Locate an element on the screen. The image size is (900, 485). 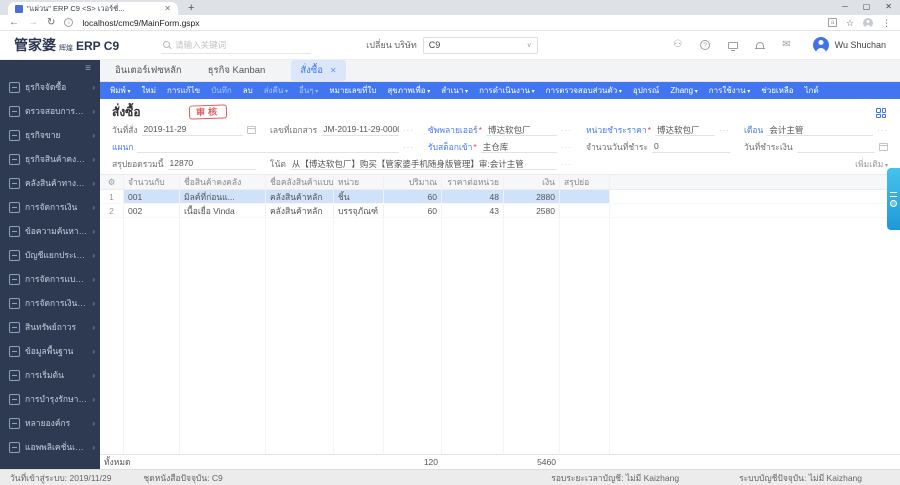
toolbar-new-button: ใหม่ is located at coordinates (149, 90).